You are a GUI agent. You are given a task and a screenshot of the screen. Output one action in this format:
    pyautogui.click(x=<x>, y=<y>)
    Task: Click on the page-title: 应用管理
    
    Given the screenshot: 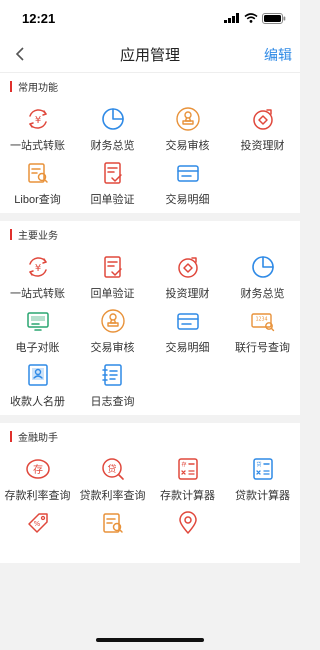 What is the action you would take?
    pyautogui.click(x=149, y=55)
    